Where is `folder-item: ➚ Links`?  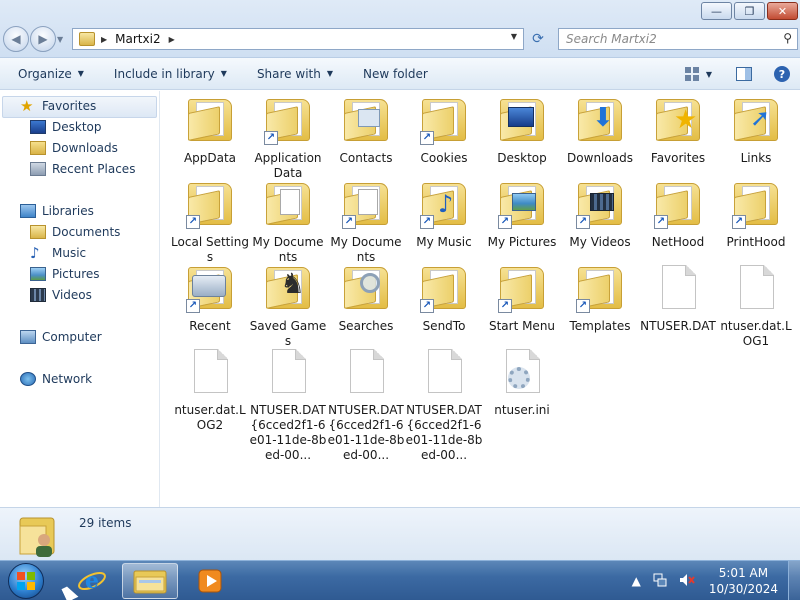
folder-item: ➚ Links is located at coordinates (756, 130).